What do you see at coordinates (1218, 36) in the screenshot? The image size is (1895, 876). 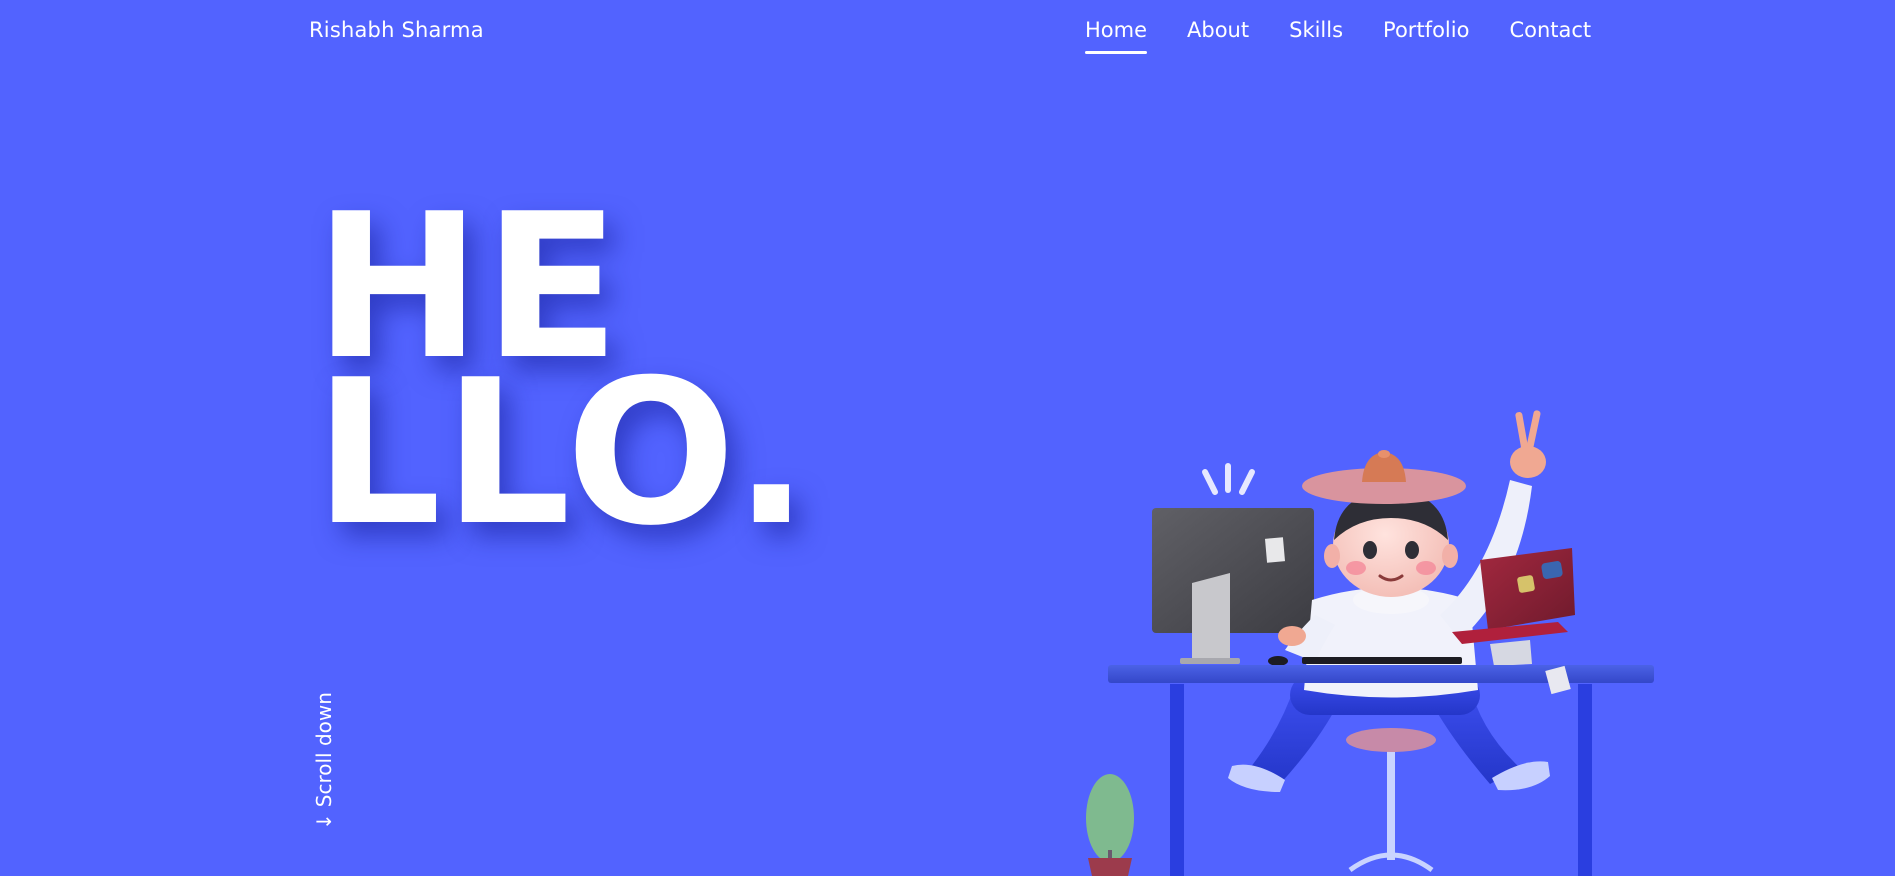 I see `nav-about: About` at bounding box center [1218, 36].